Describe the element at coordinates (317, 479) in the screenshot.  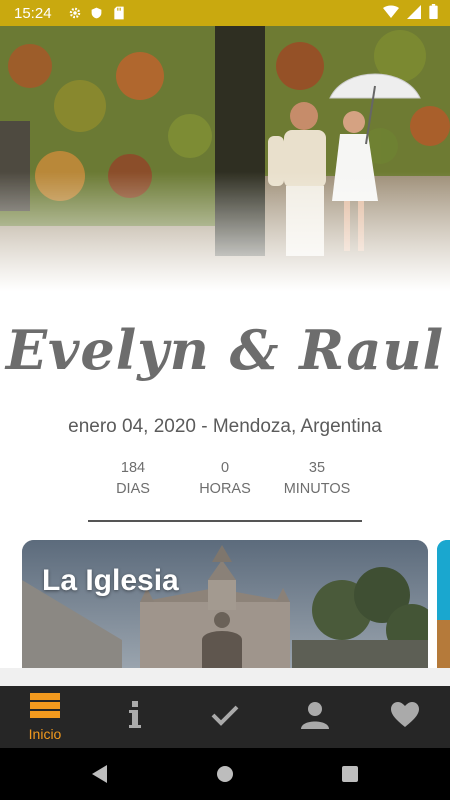
I see `countdown-minutes: 35 MINUTOS` at that location.